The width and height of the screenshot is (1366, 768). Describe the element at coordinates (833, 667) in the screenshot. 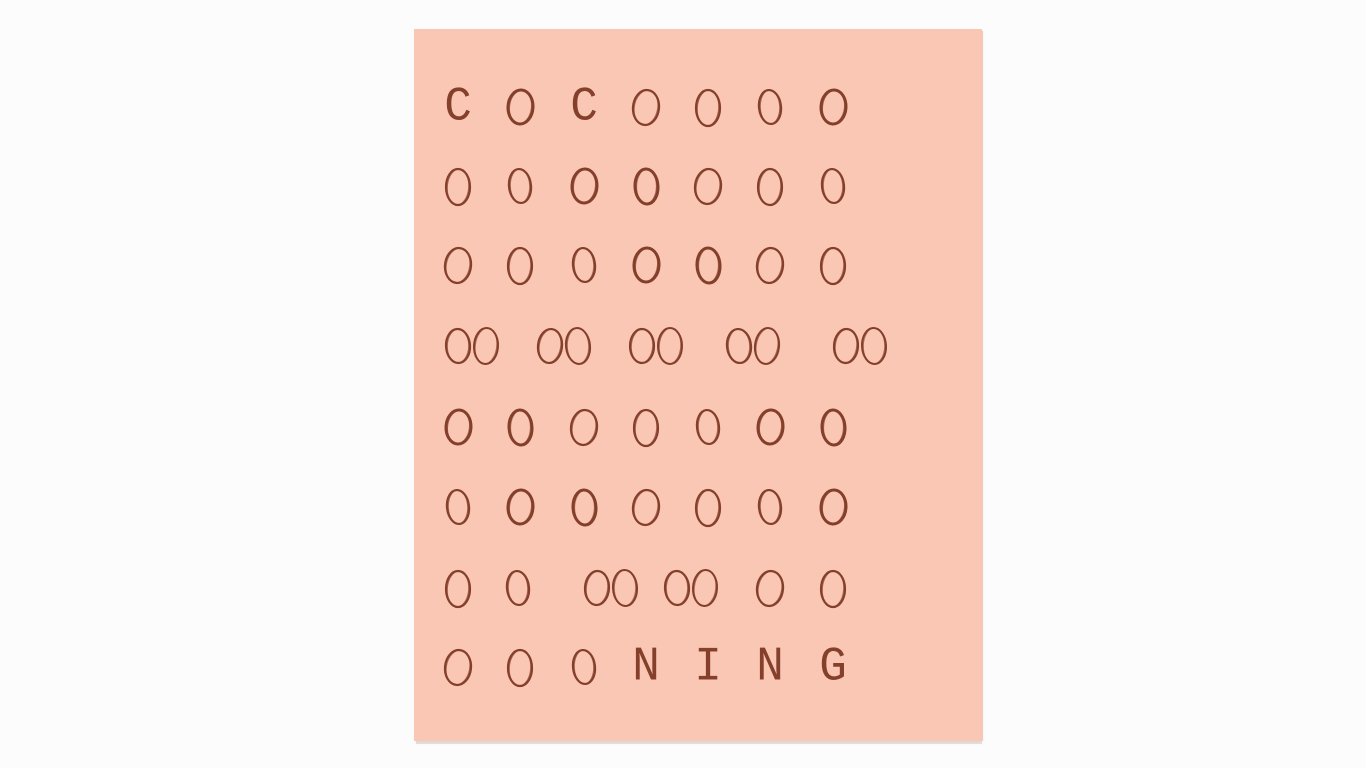

I see `typed-letter-g: G` at that location.